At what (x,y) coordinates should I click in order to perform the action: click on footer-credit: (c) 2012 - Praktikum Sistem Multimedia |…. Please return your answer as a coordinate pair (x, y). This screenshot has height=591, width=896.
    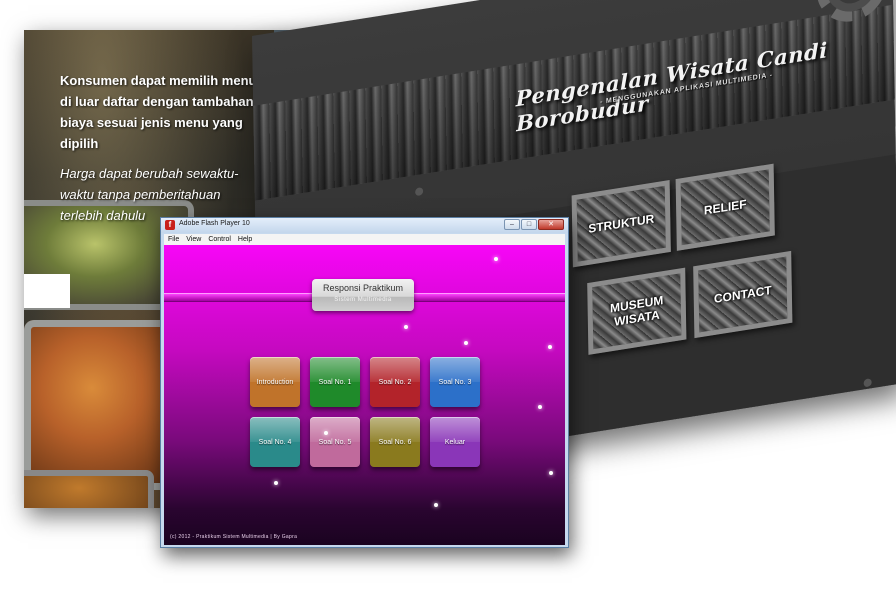
    Looking at the image, I should click on (234, 537).